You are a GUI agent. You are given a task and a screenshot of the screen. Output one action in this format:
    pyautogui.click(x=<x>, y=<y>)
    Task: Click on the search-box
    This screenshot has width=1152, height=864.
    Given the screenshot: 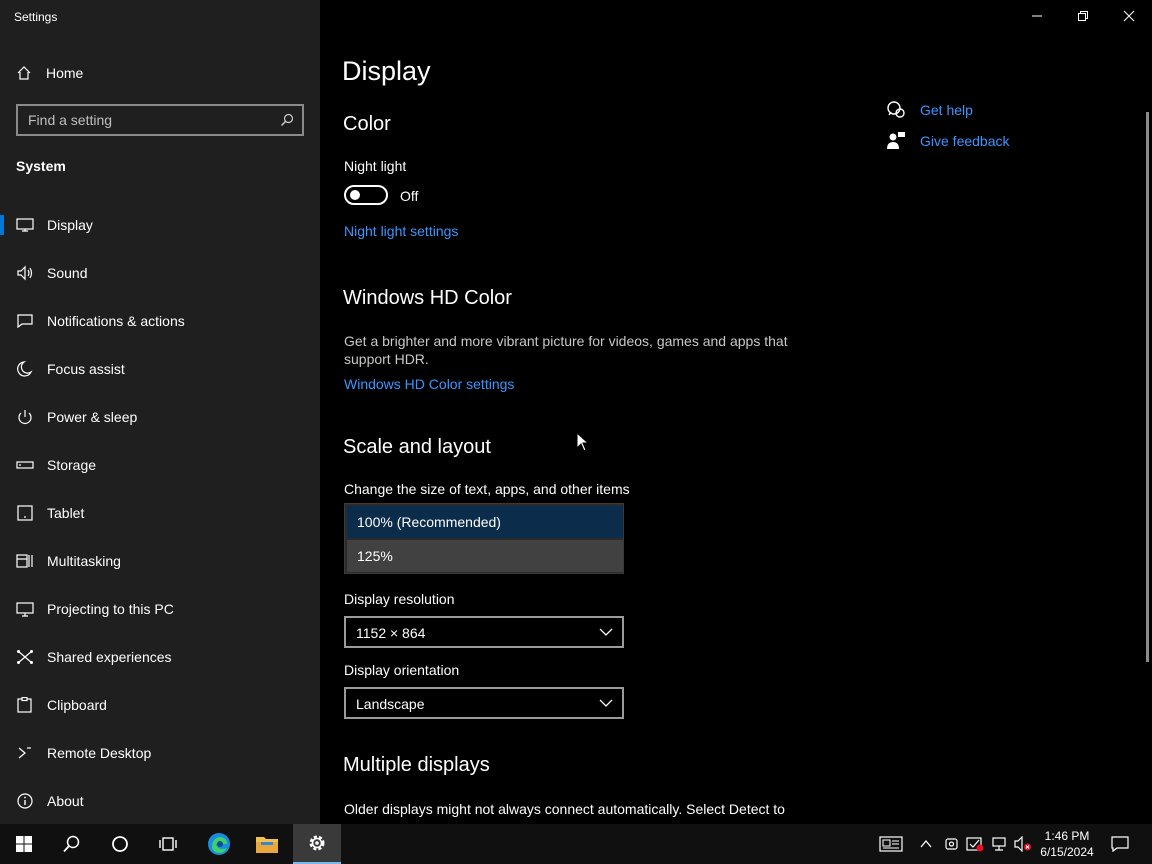 What is the action you would take?
    pyautogui.click(x=160, y=120)
    